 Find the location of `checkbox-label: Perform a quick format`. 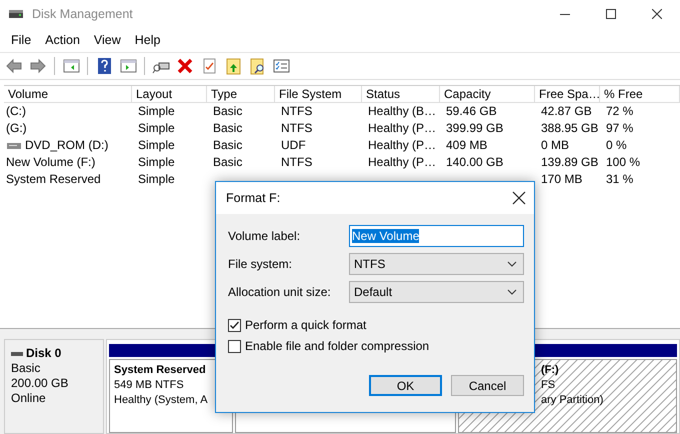

checkbox-label: Perform a quick format is located at coordinates (305, 325).